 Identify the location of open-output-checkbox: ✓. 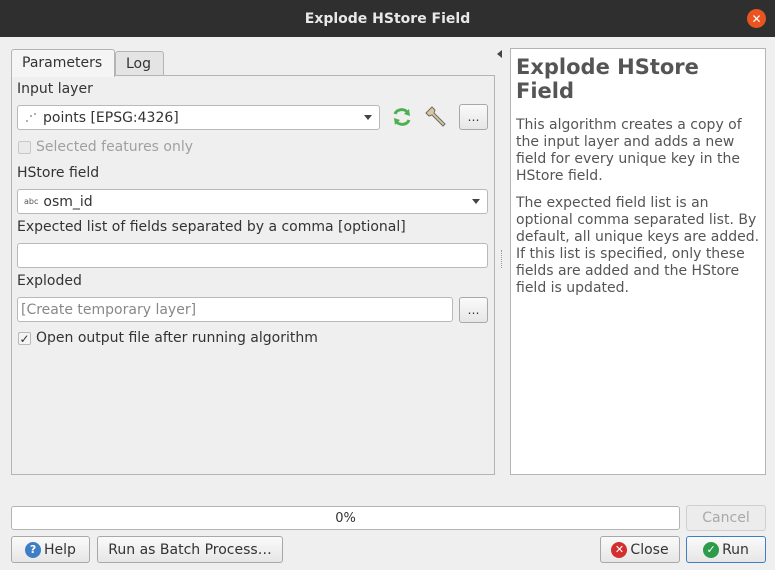
(24, 338).